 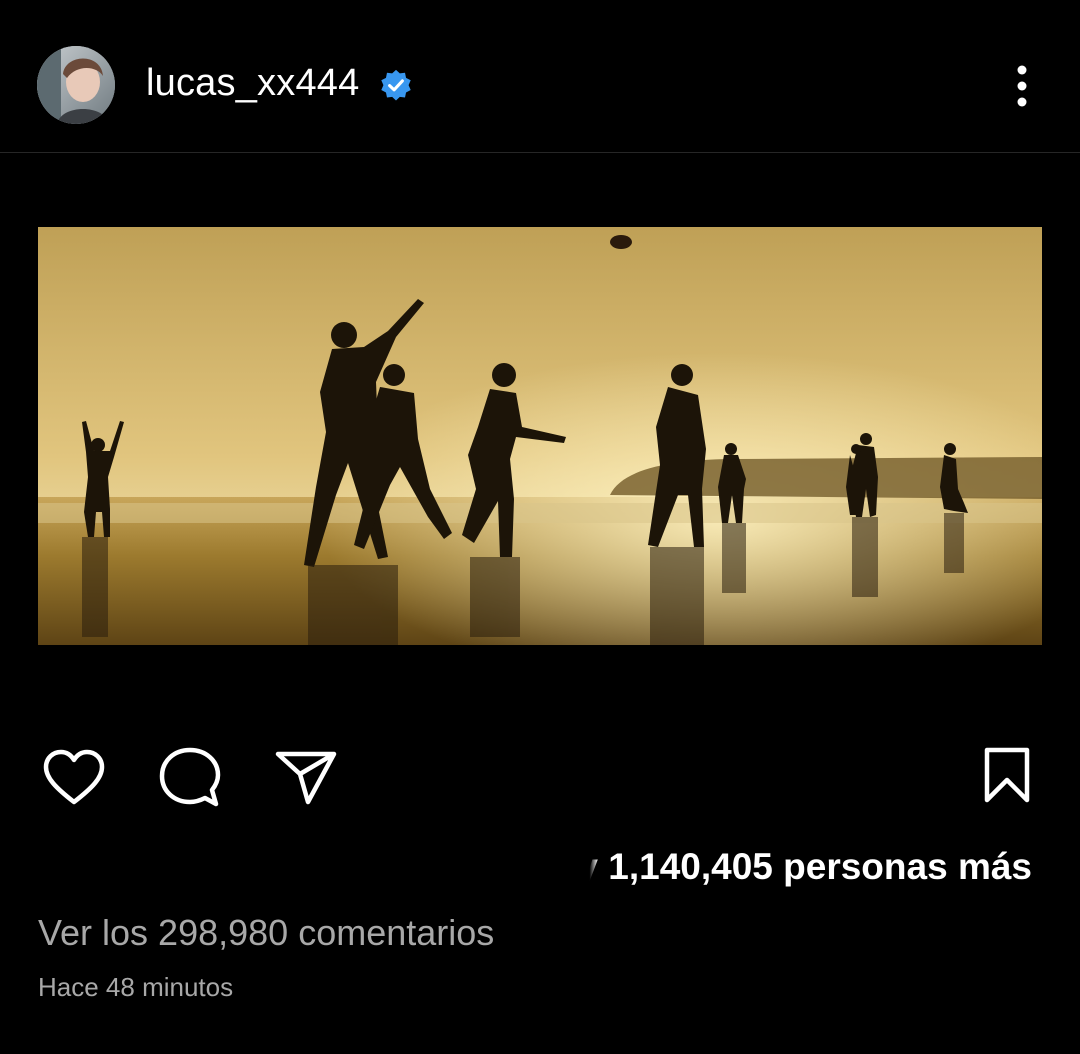 I want to click on verified-badge-icon, so click(x=396, y=85).